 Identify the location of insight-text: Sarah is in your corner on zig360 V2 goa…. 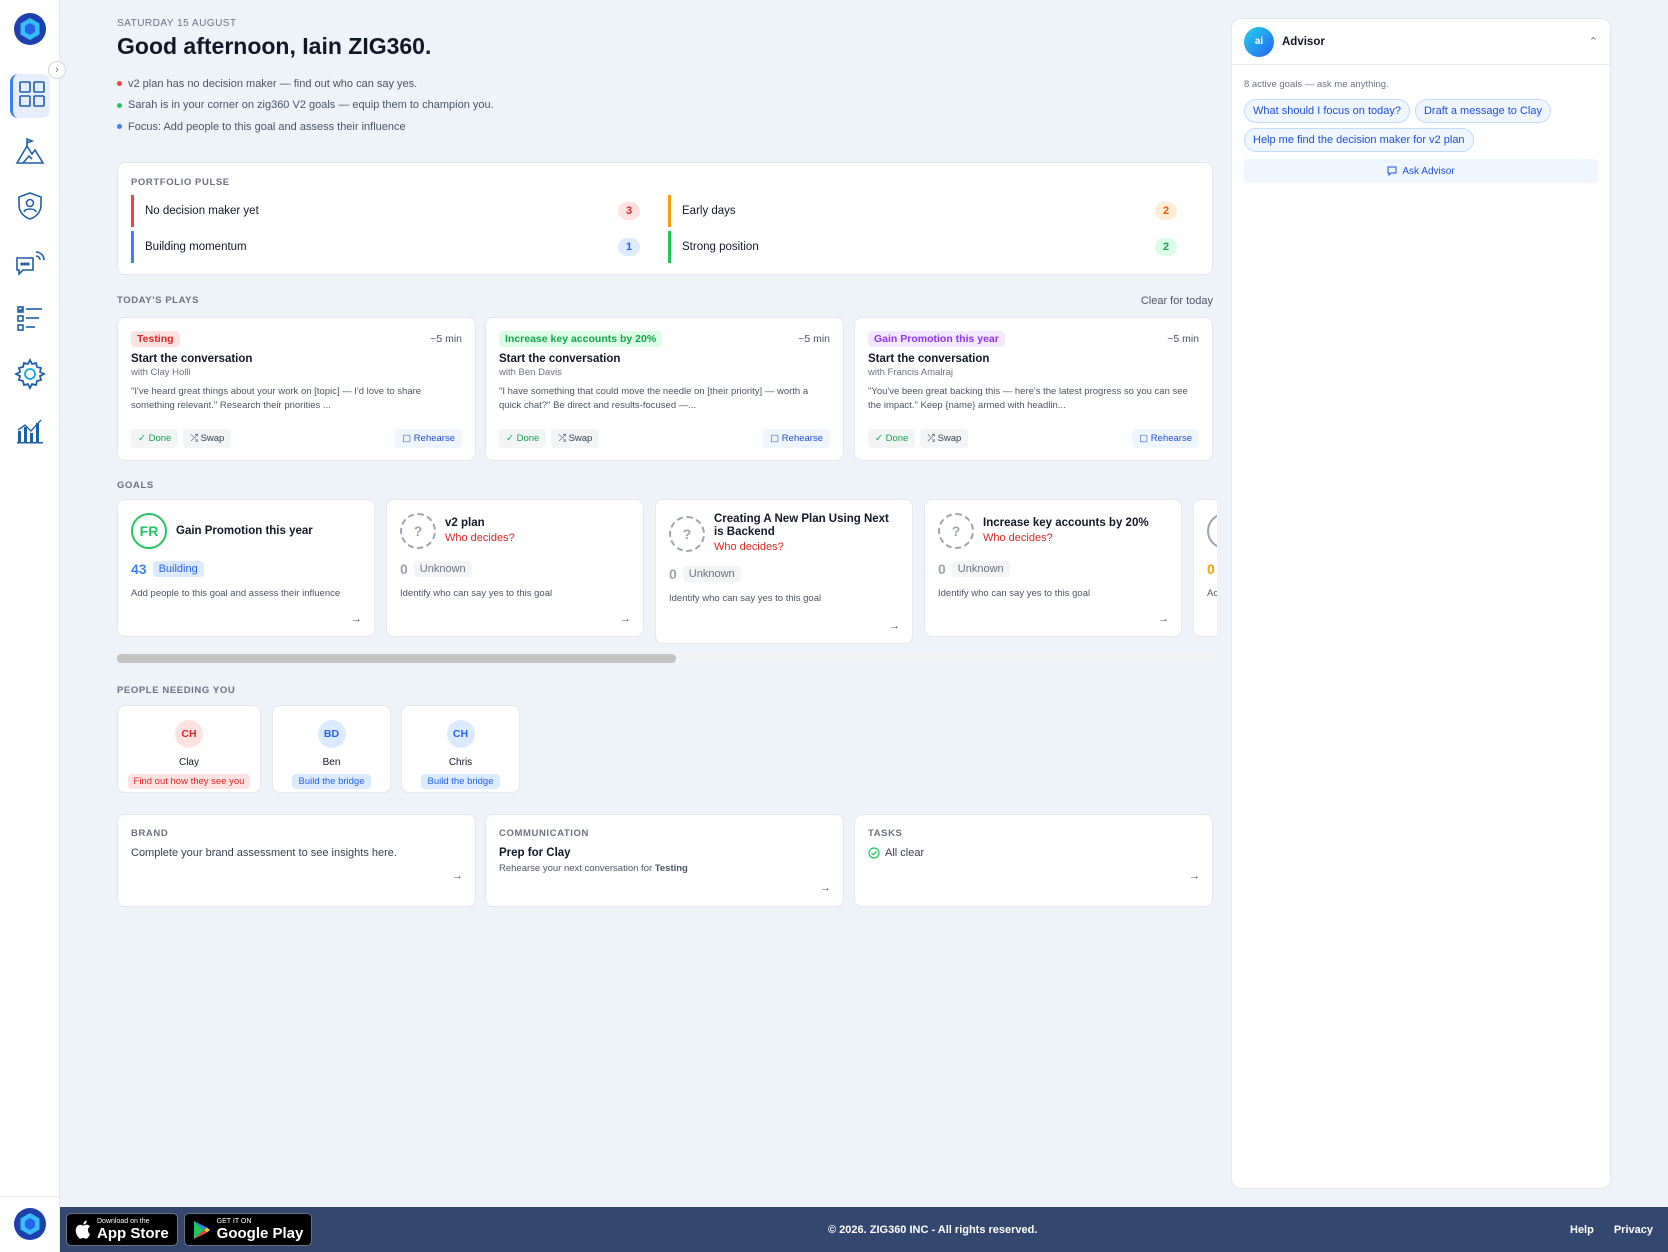
(311, 105).